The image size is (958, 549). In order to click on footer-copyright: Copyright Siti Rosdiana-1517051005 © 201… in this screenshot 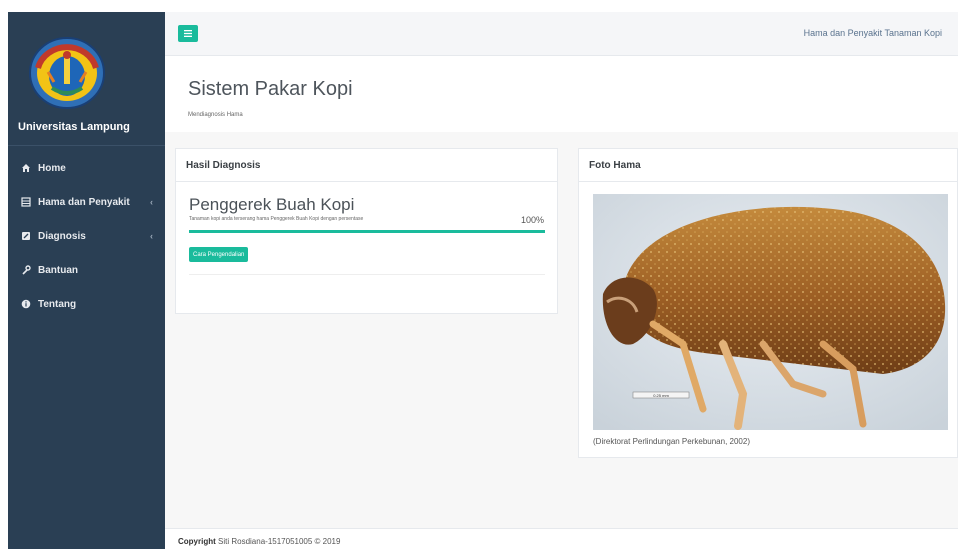, I will do `click(259, 541)`.